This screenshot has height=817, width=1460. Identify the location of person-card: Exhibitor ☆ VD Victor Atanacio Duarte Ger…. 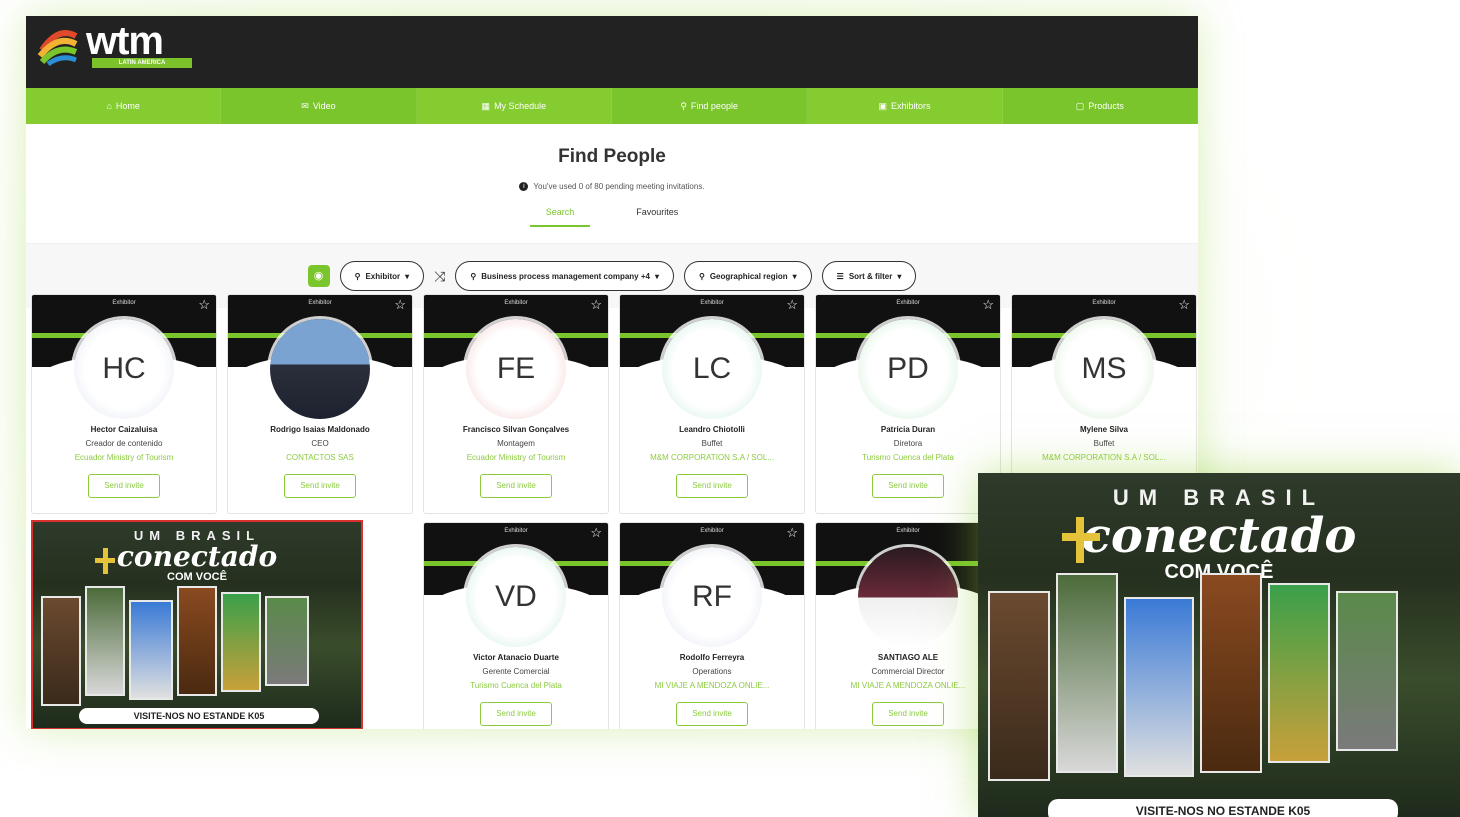
(516, 625).